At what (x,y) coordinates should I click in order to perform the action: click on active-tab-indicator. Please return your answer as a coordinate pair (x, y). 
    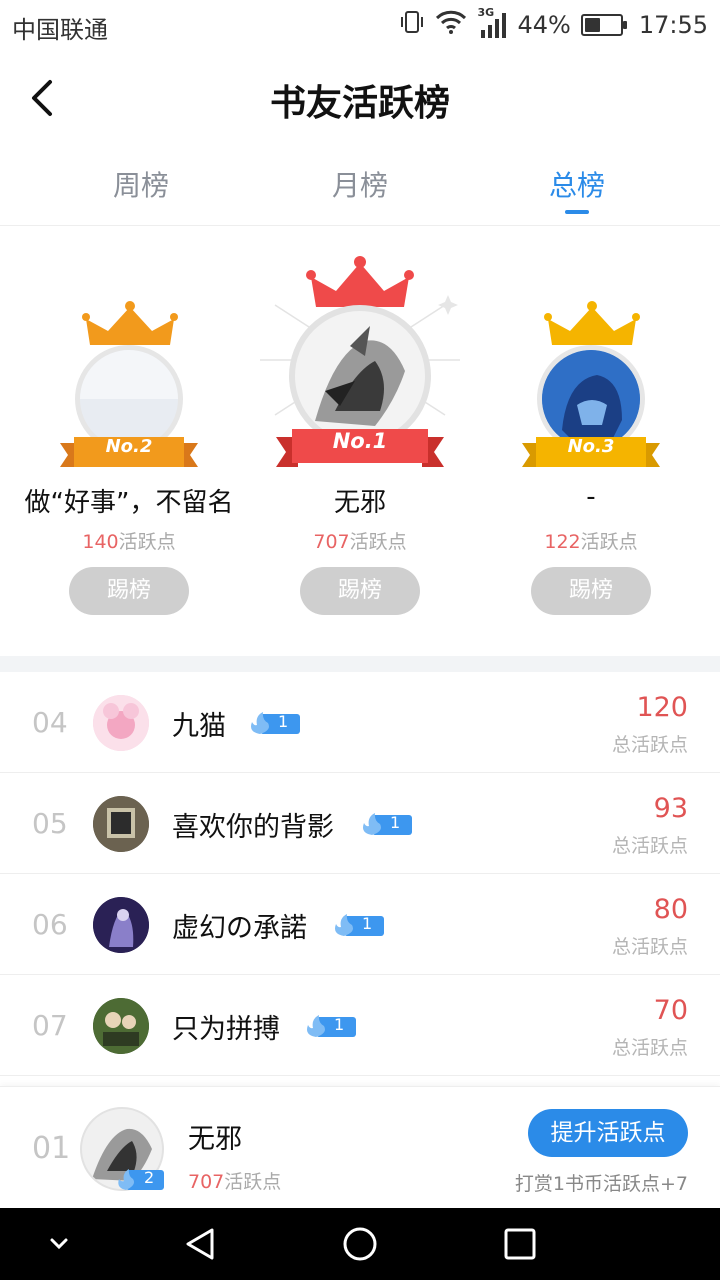
    Looking at the image, I should click on (577, 212).